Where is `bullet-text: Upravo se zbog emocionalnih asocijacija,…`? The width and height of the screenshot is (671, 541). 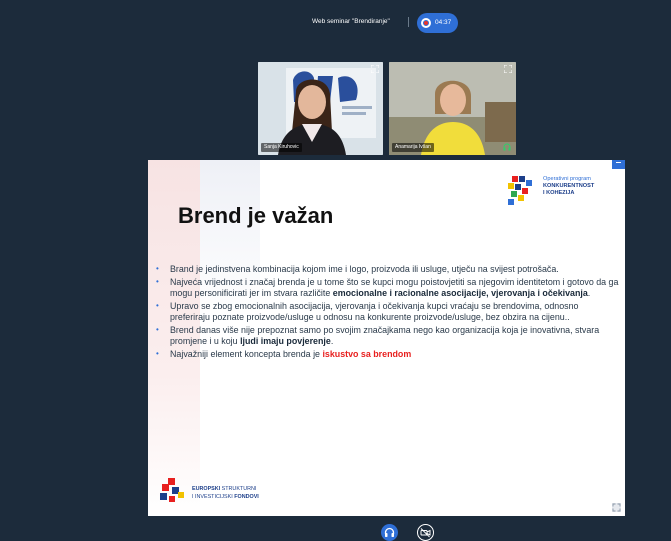
bullet-text: Upravo se zbog emocionalnih asocijacija,… is located at coordinates (374, 311).